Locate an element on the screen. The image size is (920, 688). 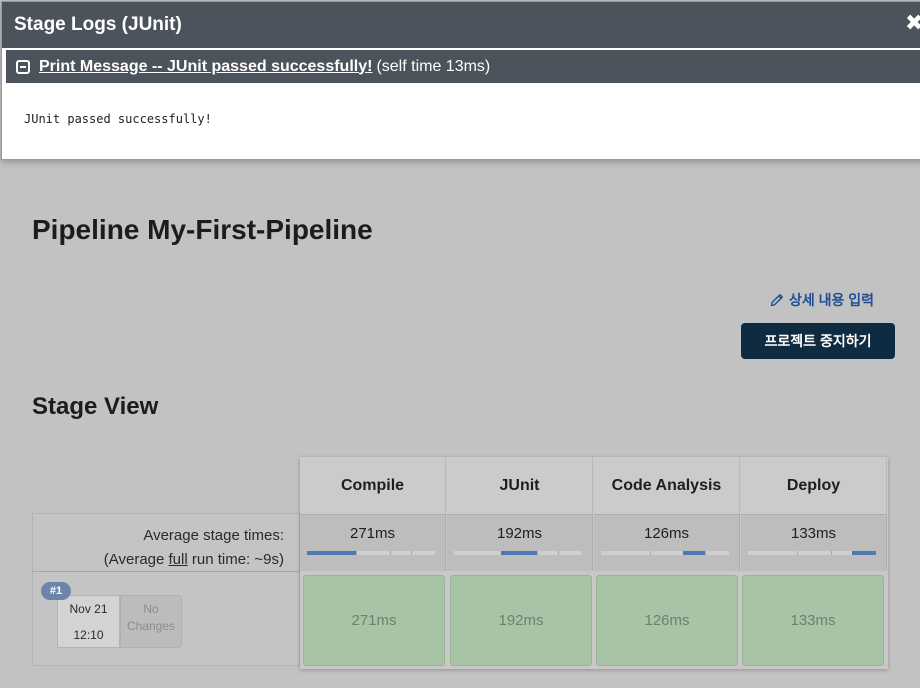
stage-header-code-analysis: Code Analysis is located at coordinates (667, 485).